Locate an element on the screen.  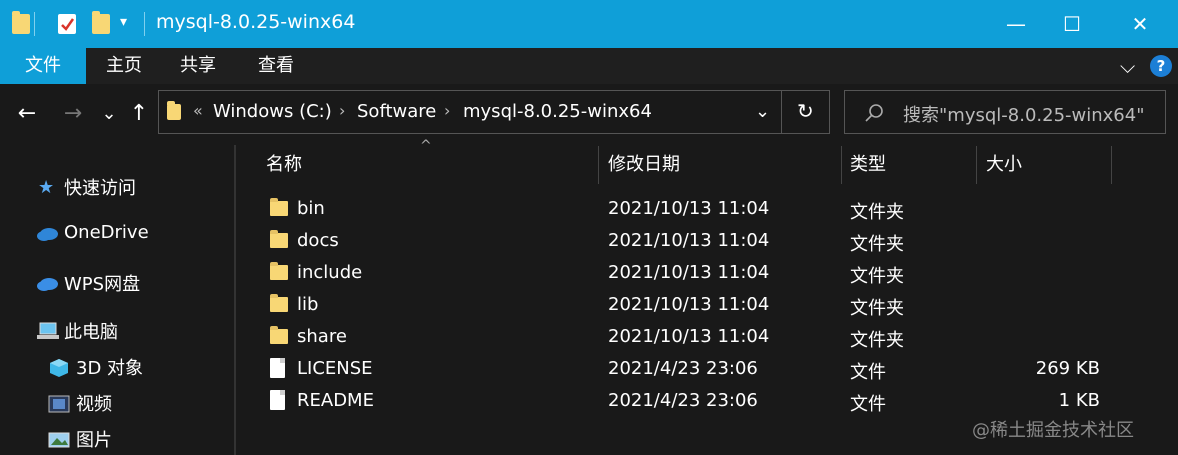
forward-button: → is located at coordinates (73, 113).